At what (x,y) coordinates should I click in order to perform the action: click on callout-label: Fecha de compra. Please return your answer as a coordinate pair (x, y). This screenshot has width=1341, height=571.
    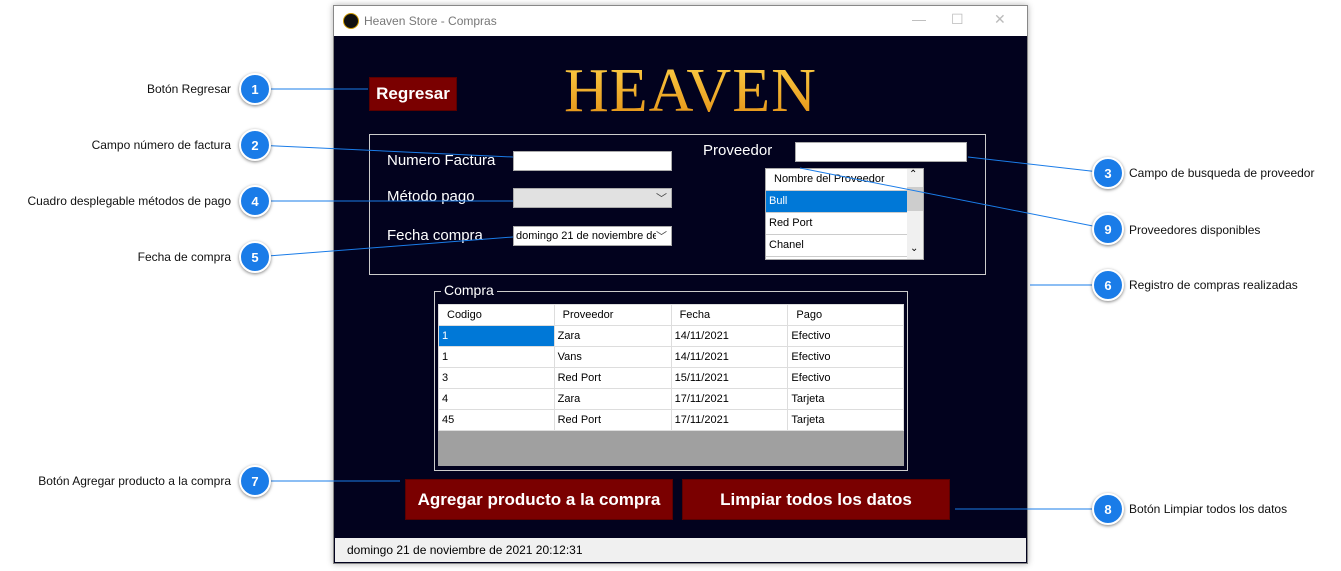
    Looking at the image, I should click on (184, 257).